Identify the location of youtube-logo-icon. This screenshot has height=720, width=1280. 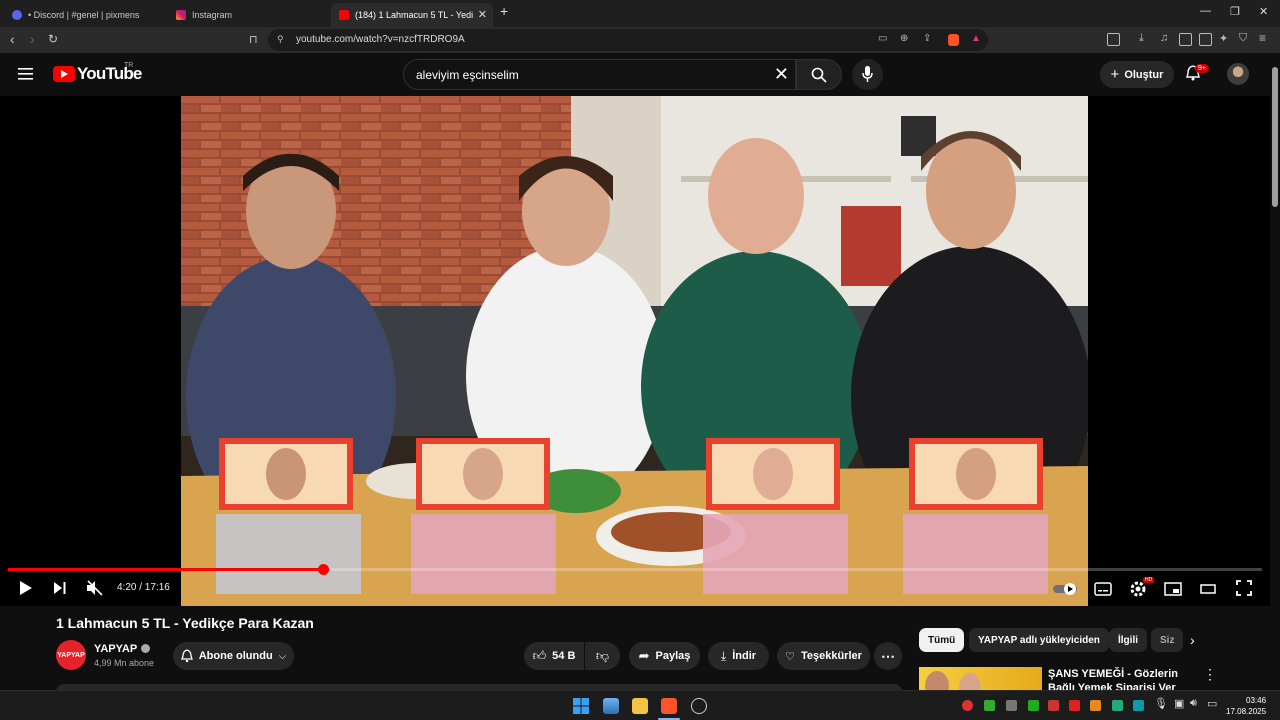
(64, 74).